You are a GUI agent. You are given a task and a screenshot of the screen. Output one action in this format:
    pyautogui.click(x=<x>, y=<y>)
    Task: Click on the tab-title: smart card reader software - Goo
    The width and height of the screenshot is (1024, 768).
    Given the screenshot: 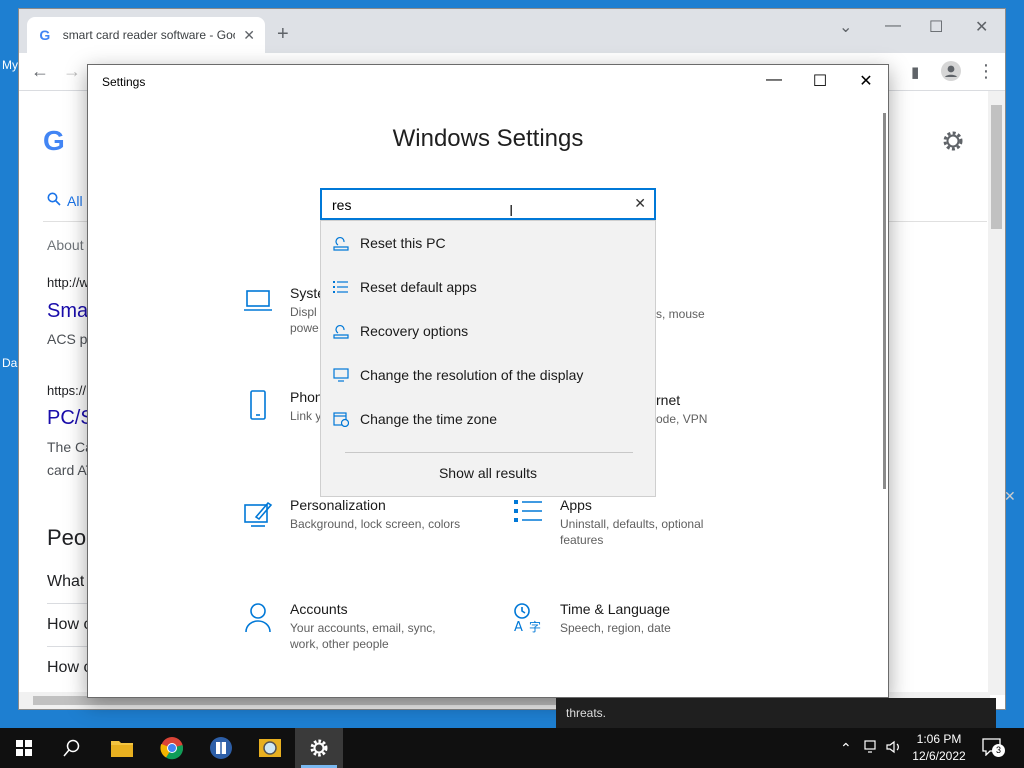 What is the action you would take?
    pyautogui.click(x=149, y=35)
    